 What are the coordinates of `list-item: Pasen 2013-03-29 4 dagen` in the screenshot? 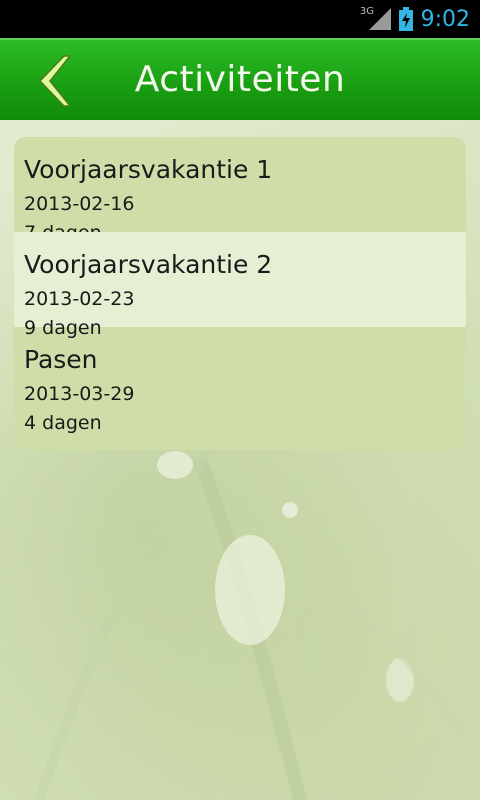 It's located at (240, 380).